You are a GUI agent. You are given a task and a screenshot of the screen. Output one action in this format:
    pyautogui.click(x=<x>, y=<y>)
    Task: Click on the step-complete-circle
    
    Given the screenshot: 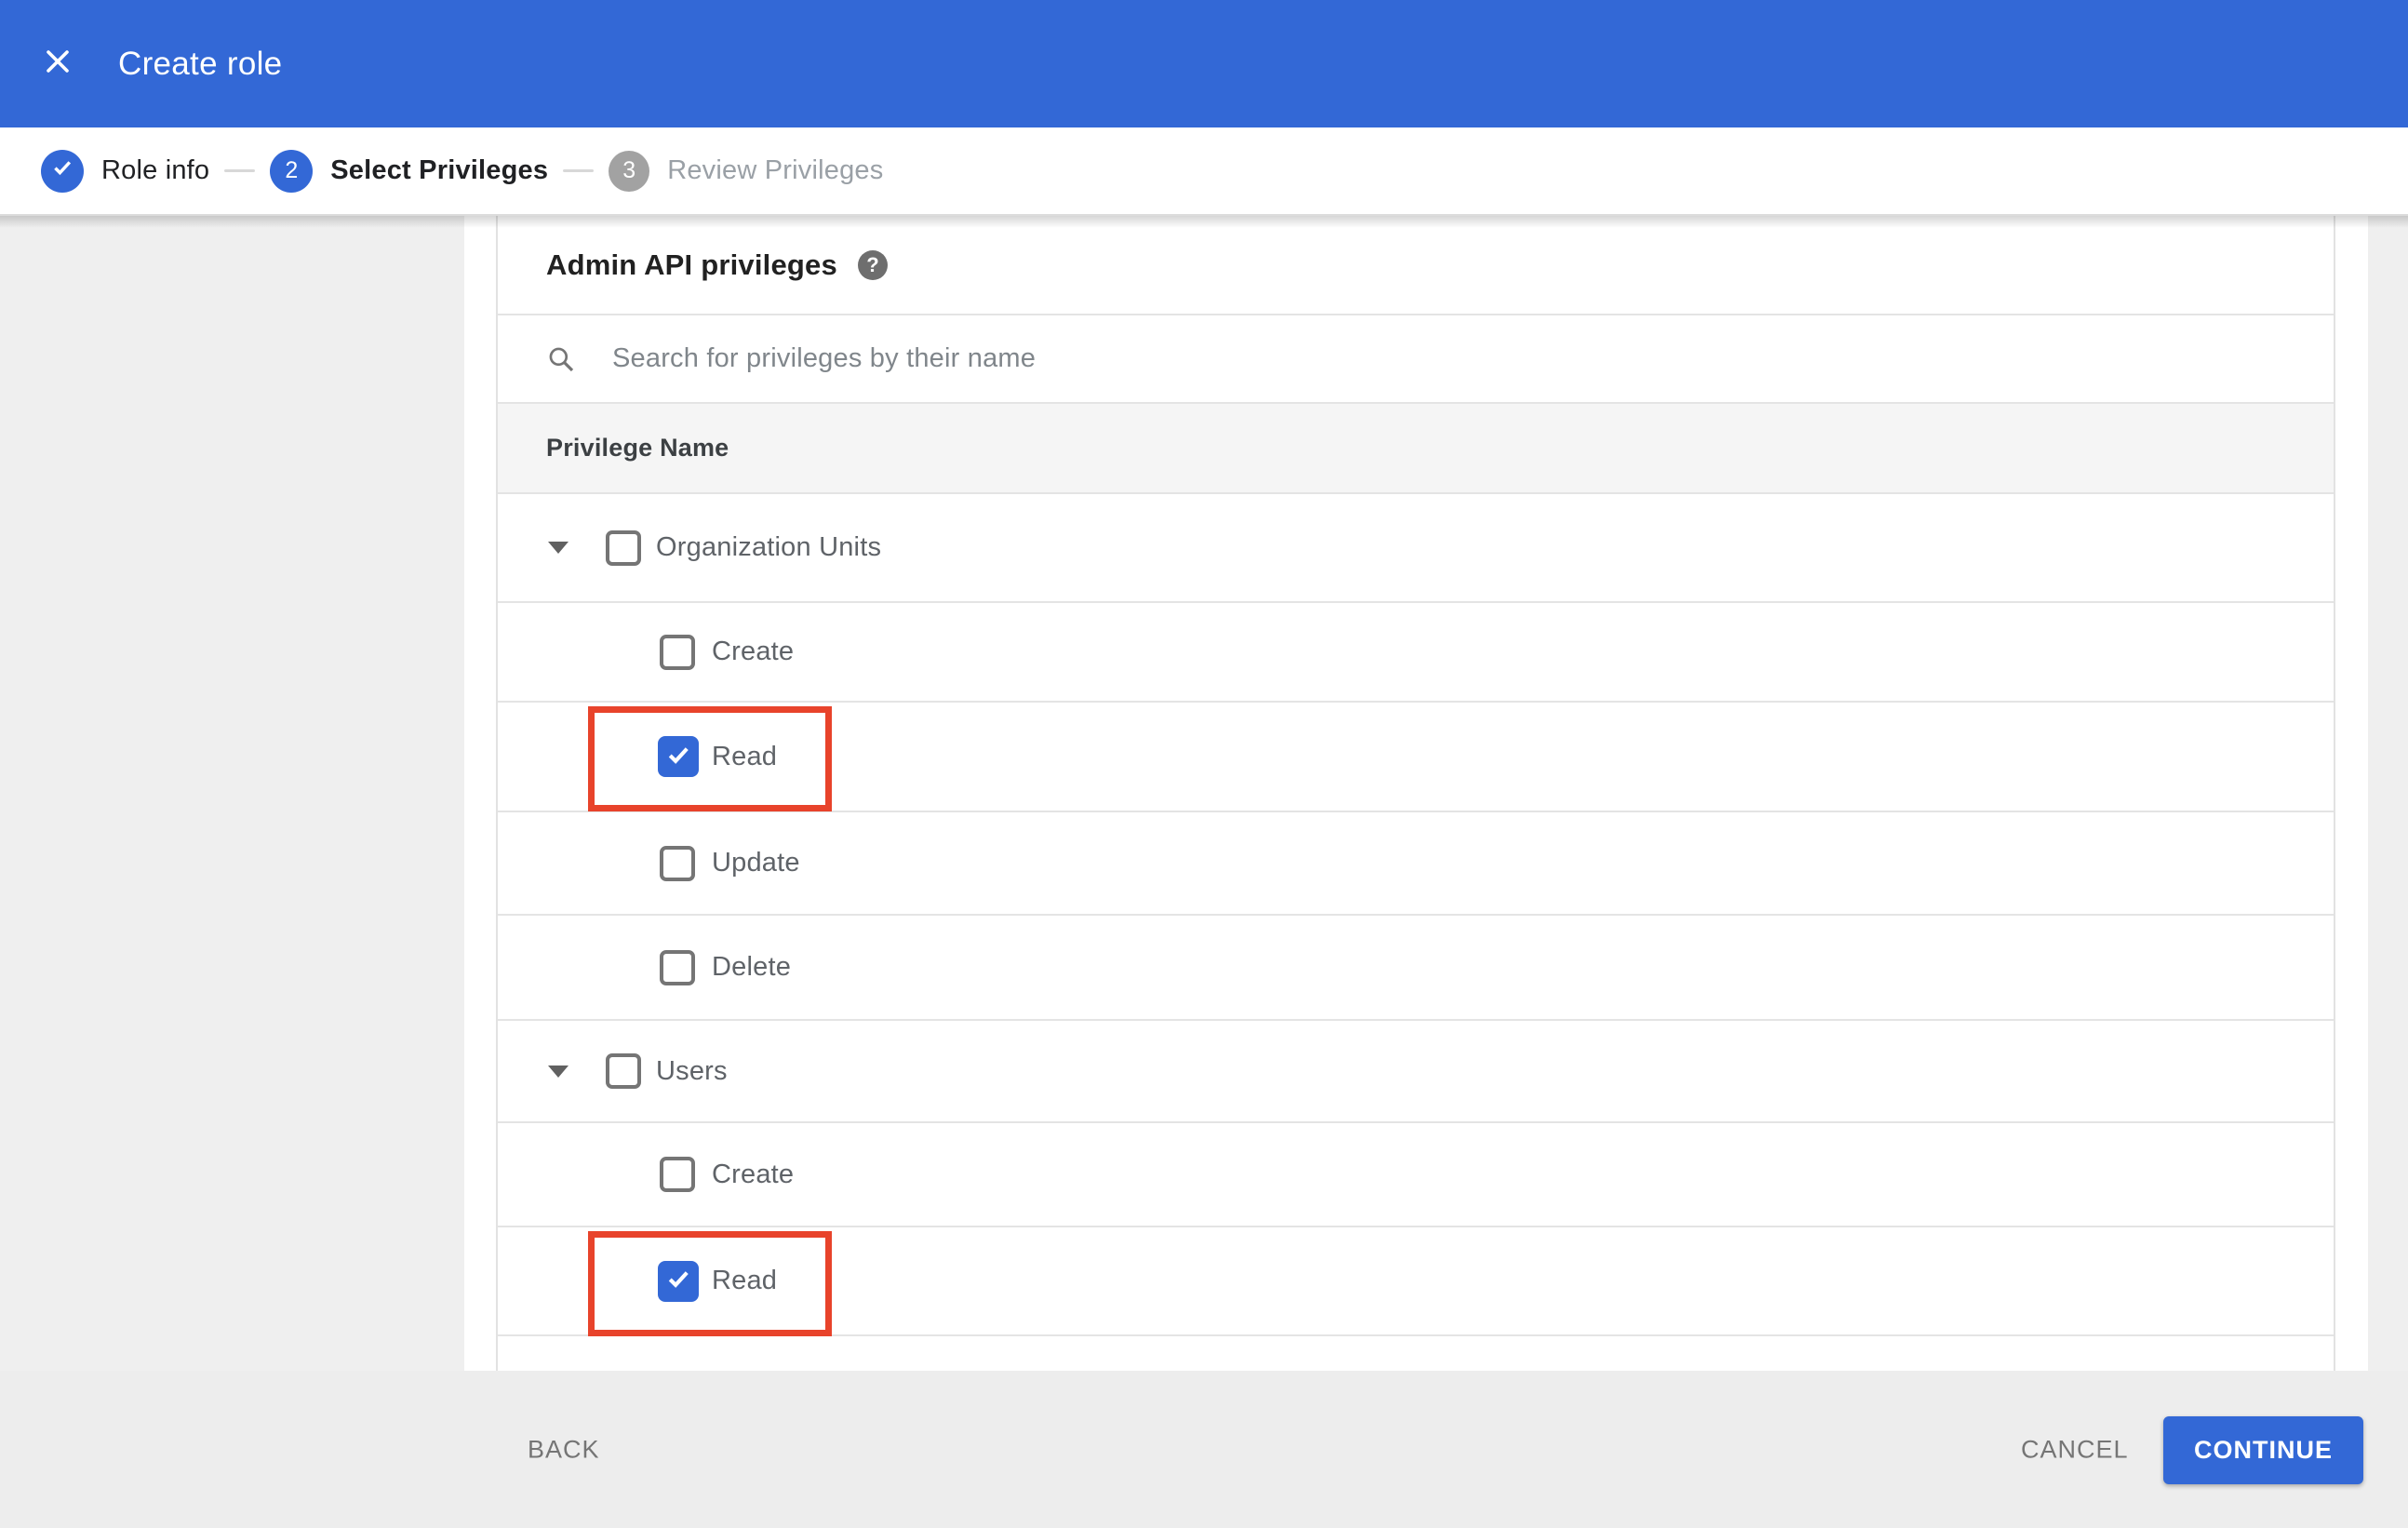 What is the action you would take?
    pyautogui.click(x=63, y=171)
    